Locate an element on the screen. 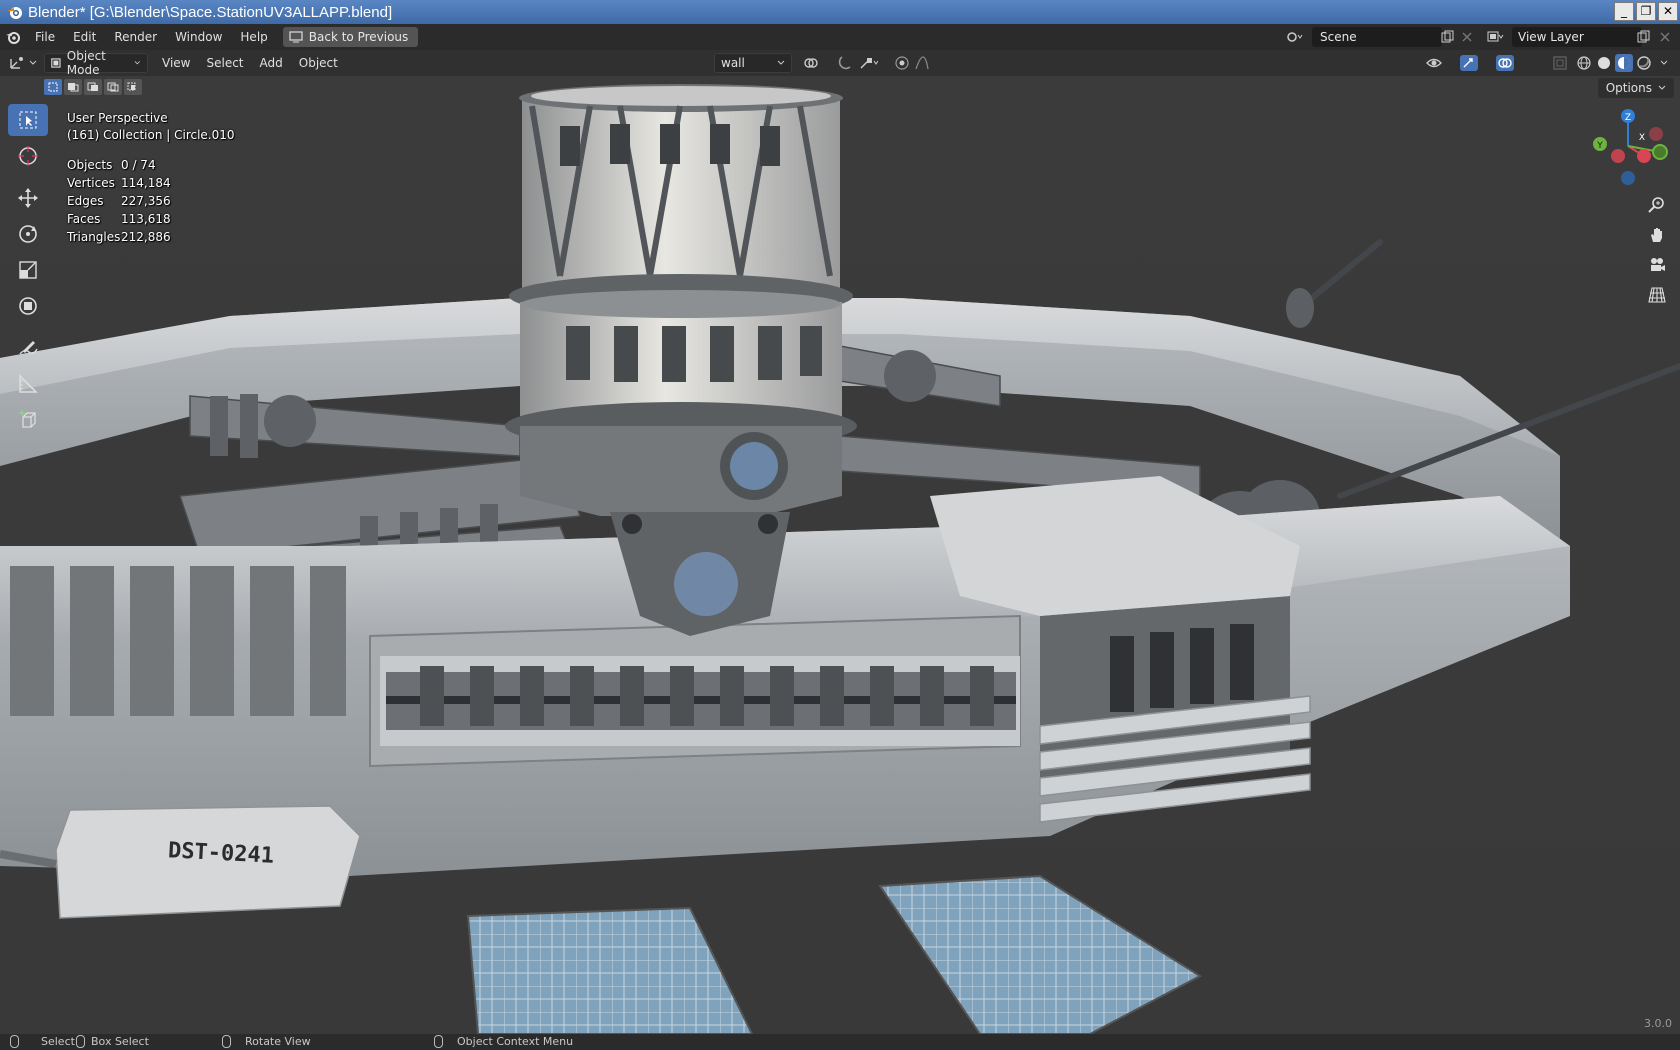 This screenshot has height=1050, width=1680. grid-icon is located at coordinates (1657, 295).